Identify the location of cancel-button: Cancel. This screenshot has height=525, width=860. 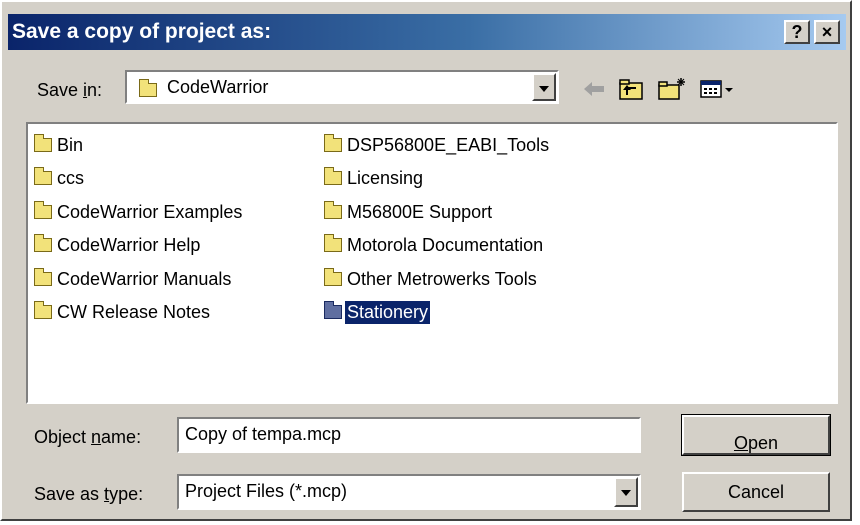
(756, 492).